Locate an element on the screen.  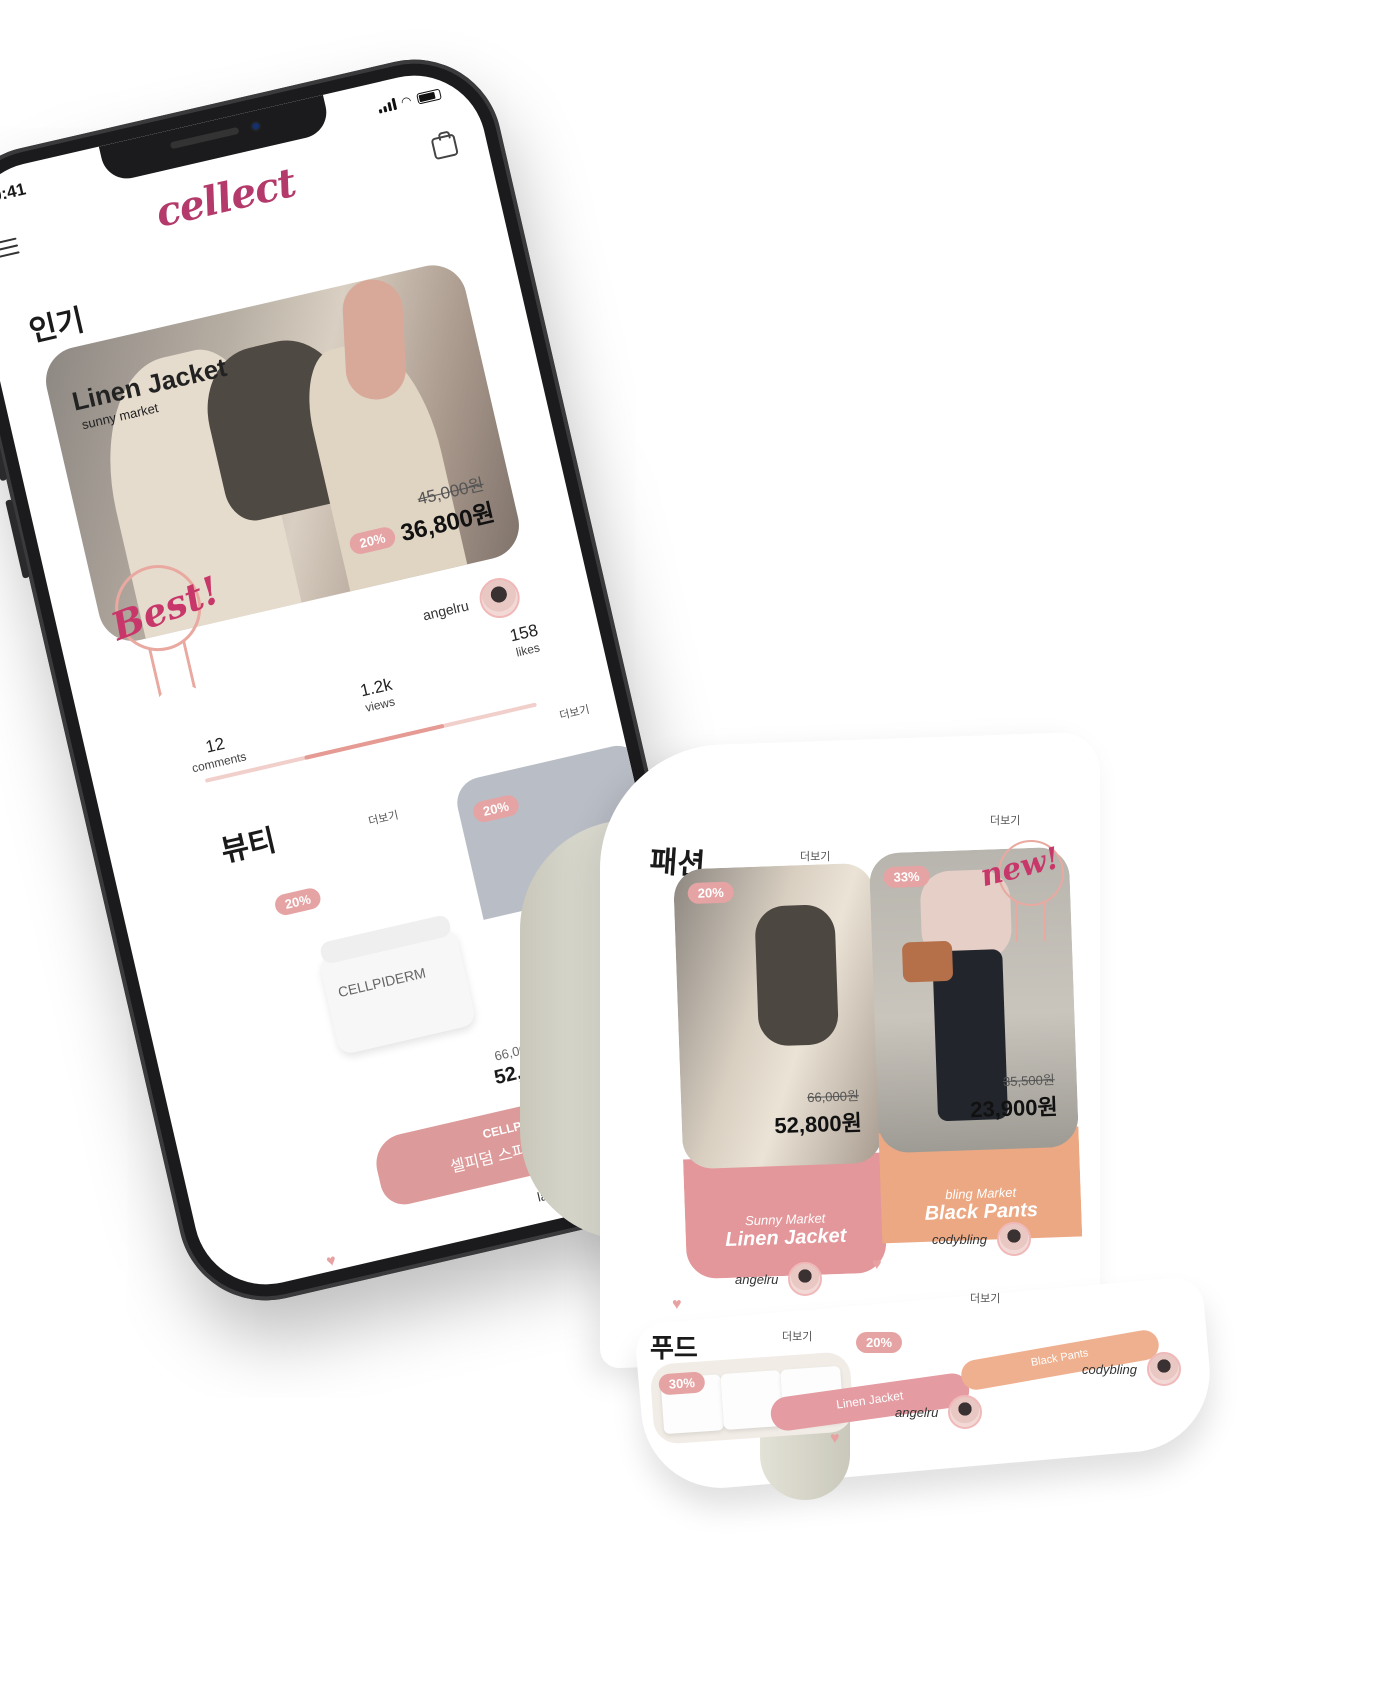
card-original-price: 66,000원 is located at coordinates (833, 1097).